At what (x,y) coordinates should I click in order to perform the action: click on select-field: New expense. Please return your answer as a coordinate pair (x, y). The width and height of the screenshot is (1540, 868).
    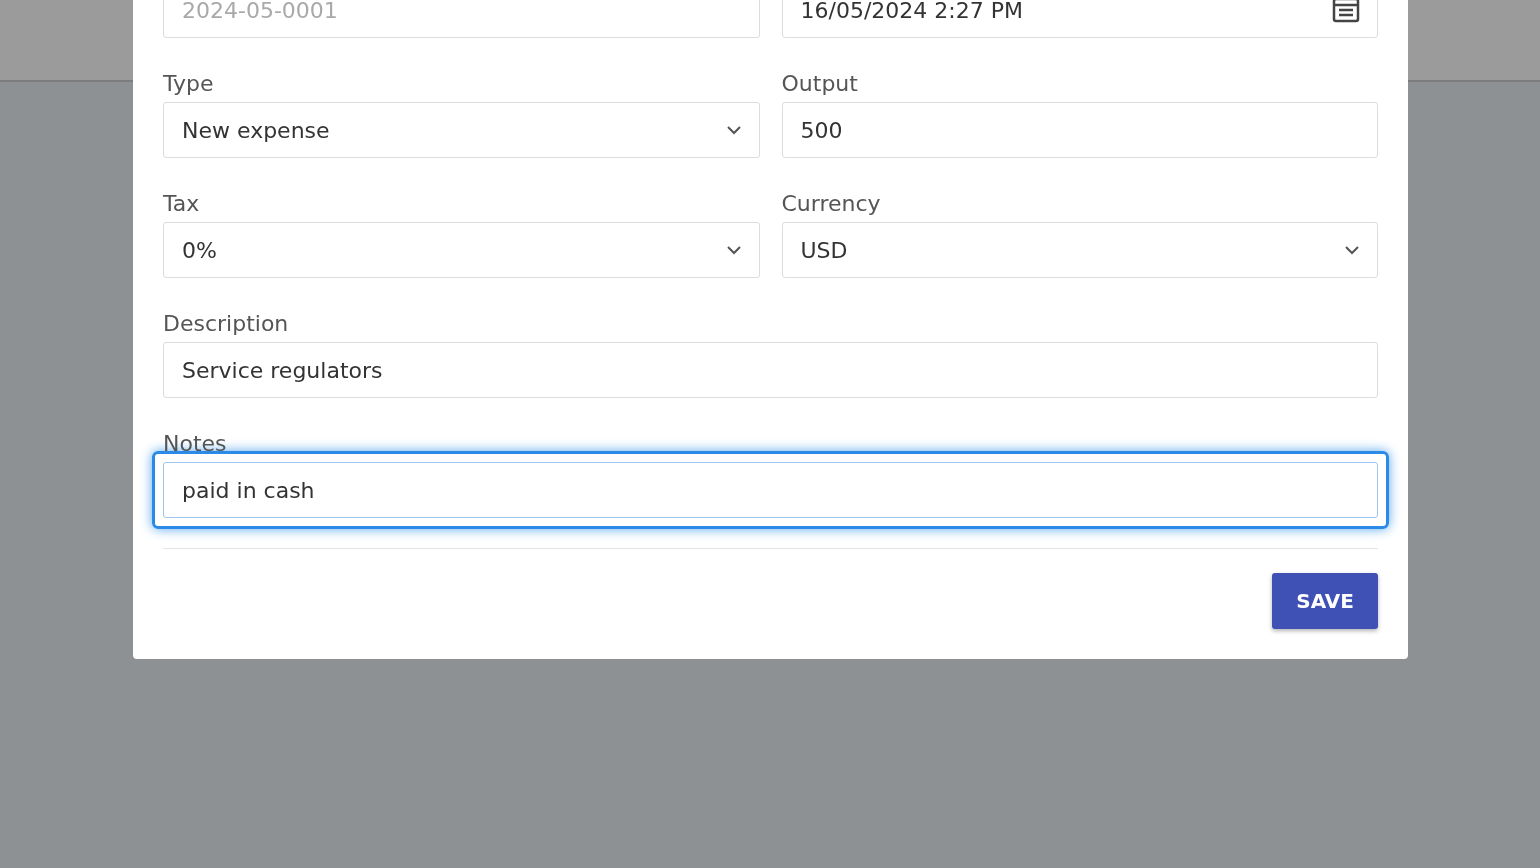
    Looking at the image, I should click on (461, 130).